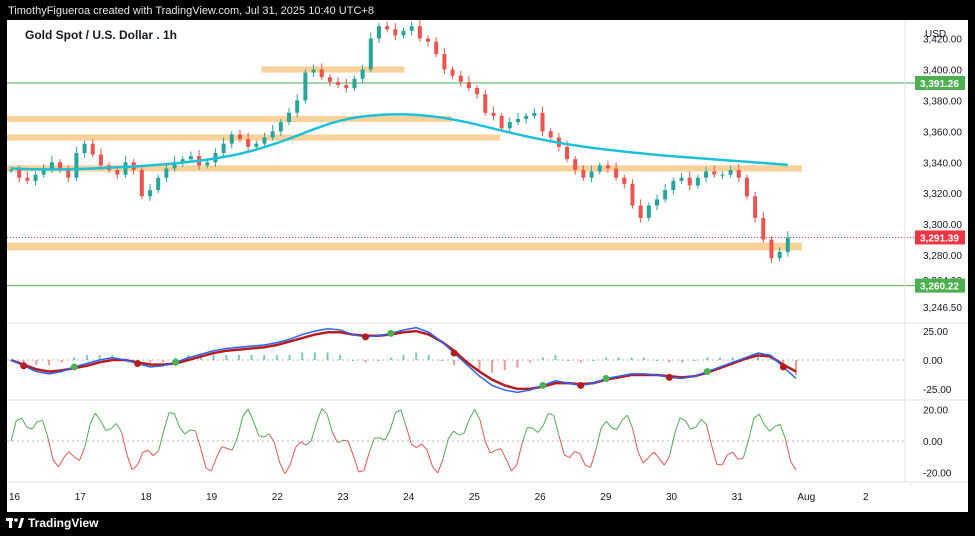 The width and height of the screenshot is (975, 536). I want to click on osc-tick-label: 20.00, so click(935, 410).